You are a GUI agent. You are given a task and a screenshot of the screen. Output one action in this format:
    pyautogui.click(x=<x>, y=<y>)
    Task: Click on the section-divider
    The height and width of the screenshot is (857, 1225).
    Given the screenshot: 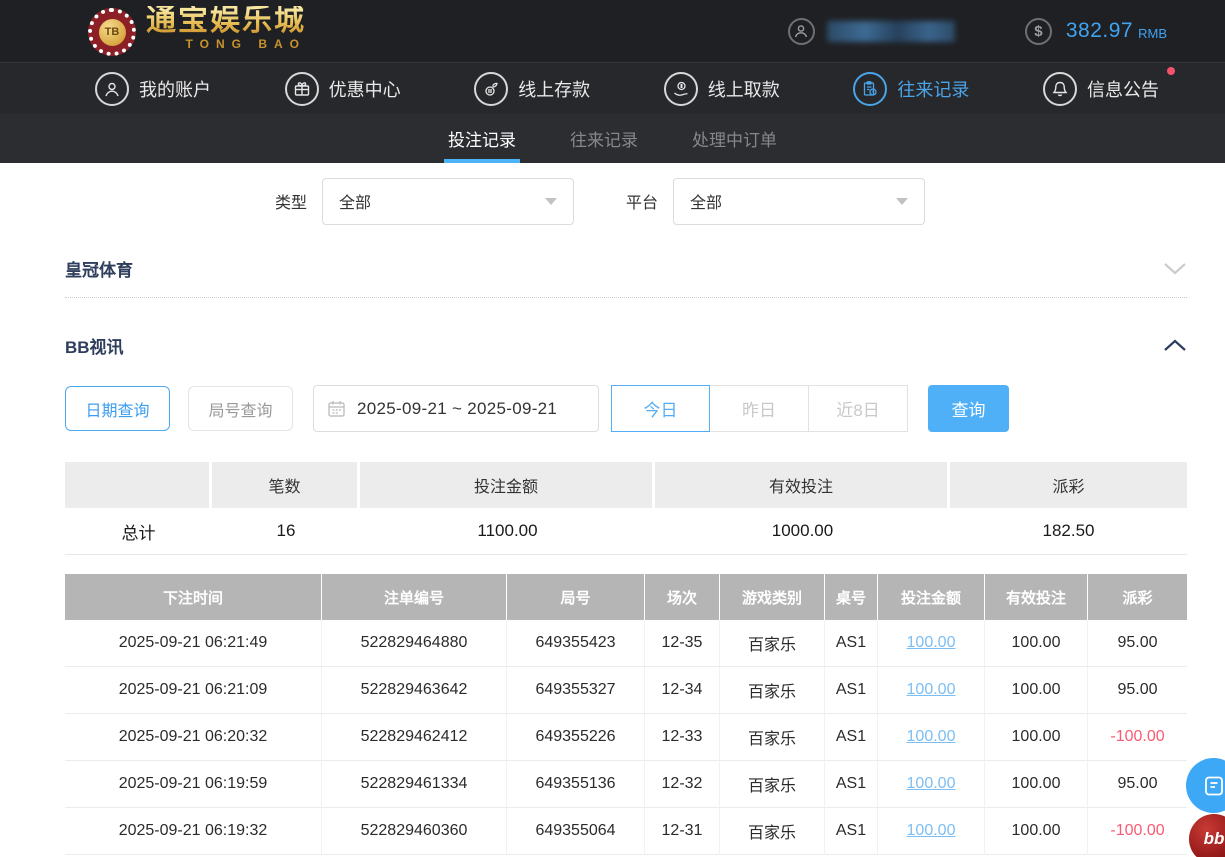 What is the action you would take?
    pyautogui.click(x=626, y=297)
    